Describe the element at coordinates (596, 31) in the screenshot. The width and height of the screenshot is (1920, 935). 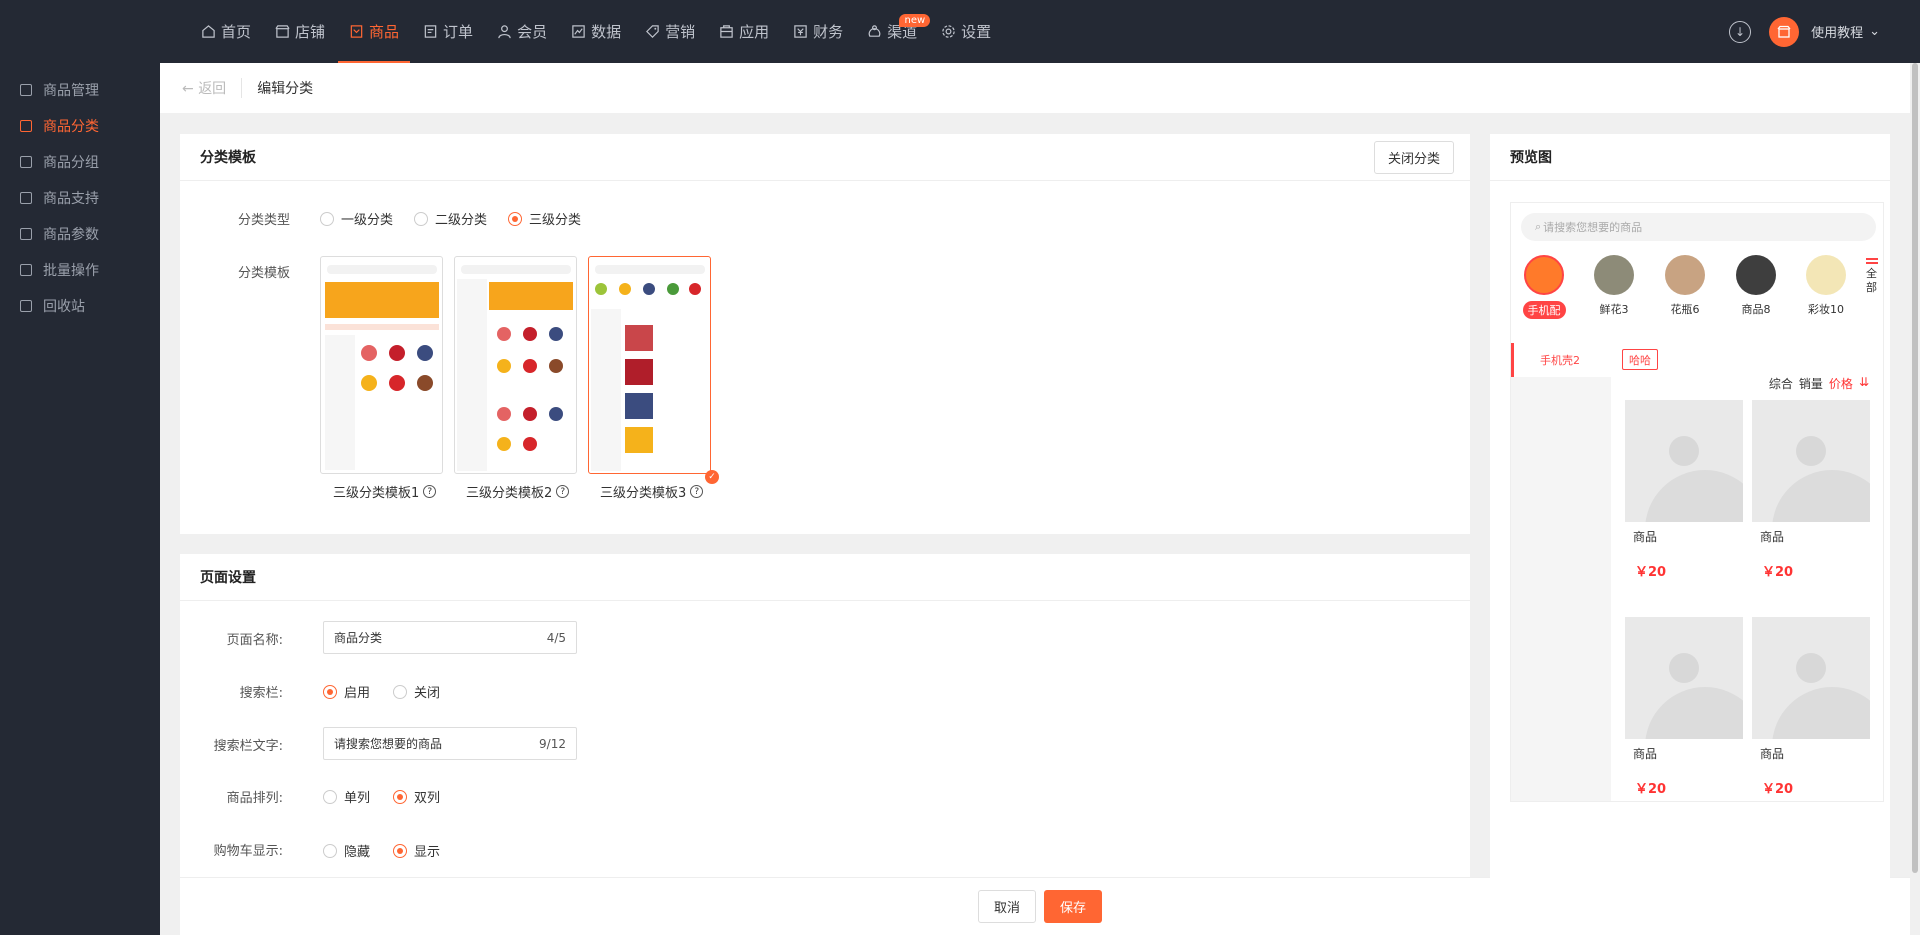
I see `nav-item-data: 数据` at that location.